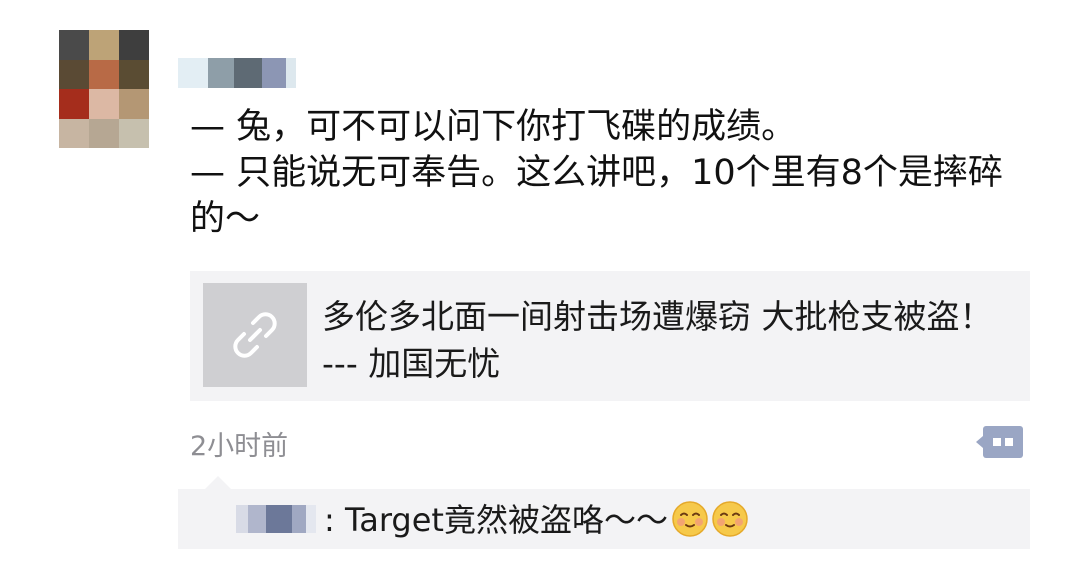  Describe the element at coordinates (237, 73) in the screenshot. I see `username-blurred` at that location.